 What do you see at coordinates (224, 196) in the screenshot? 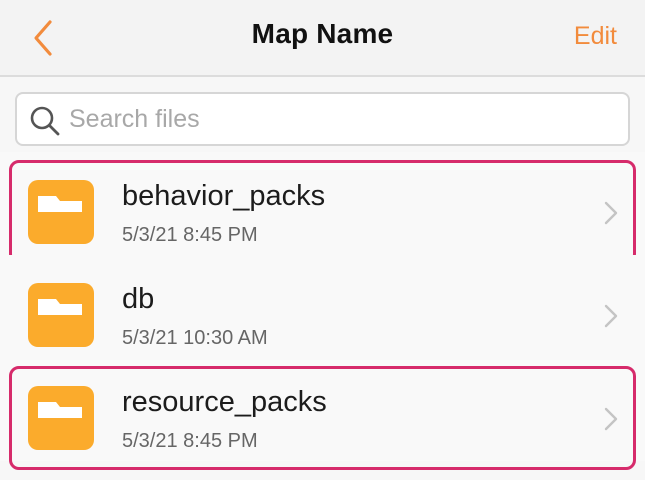
I see `file-name: behavior_packs` at bounding box center [224, 196].